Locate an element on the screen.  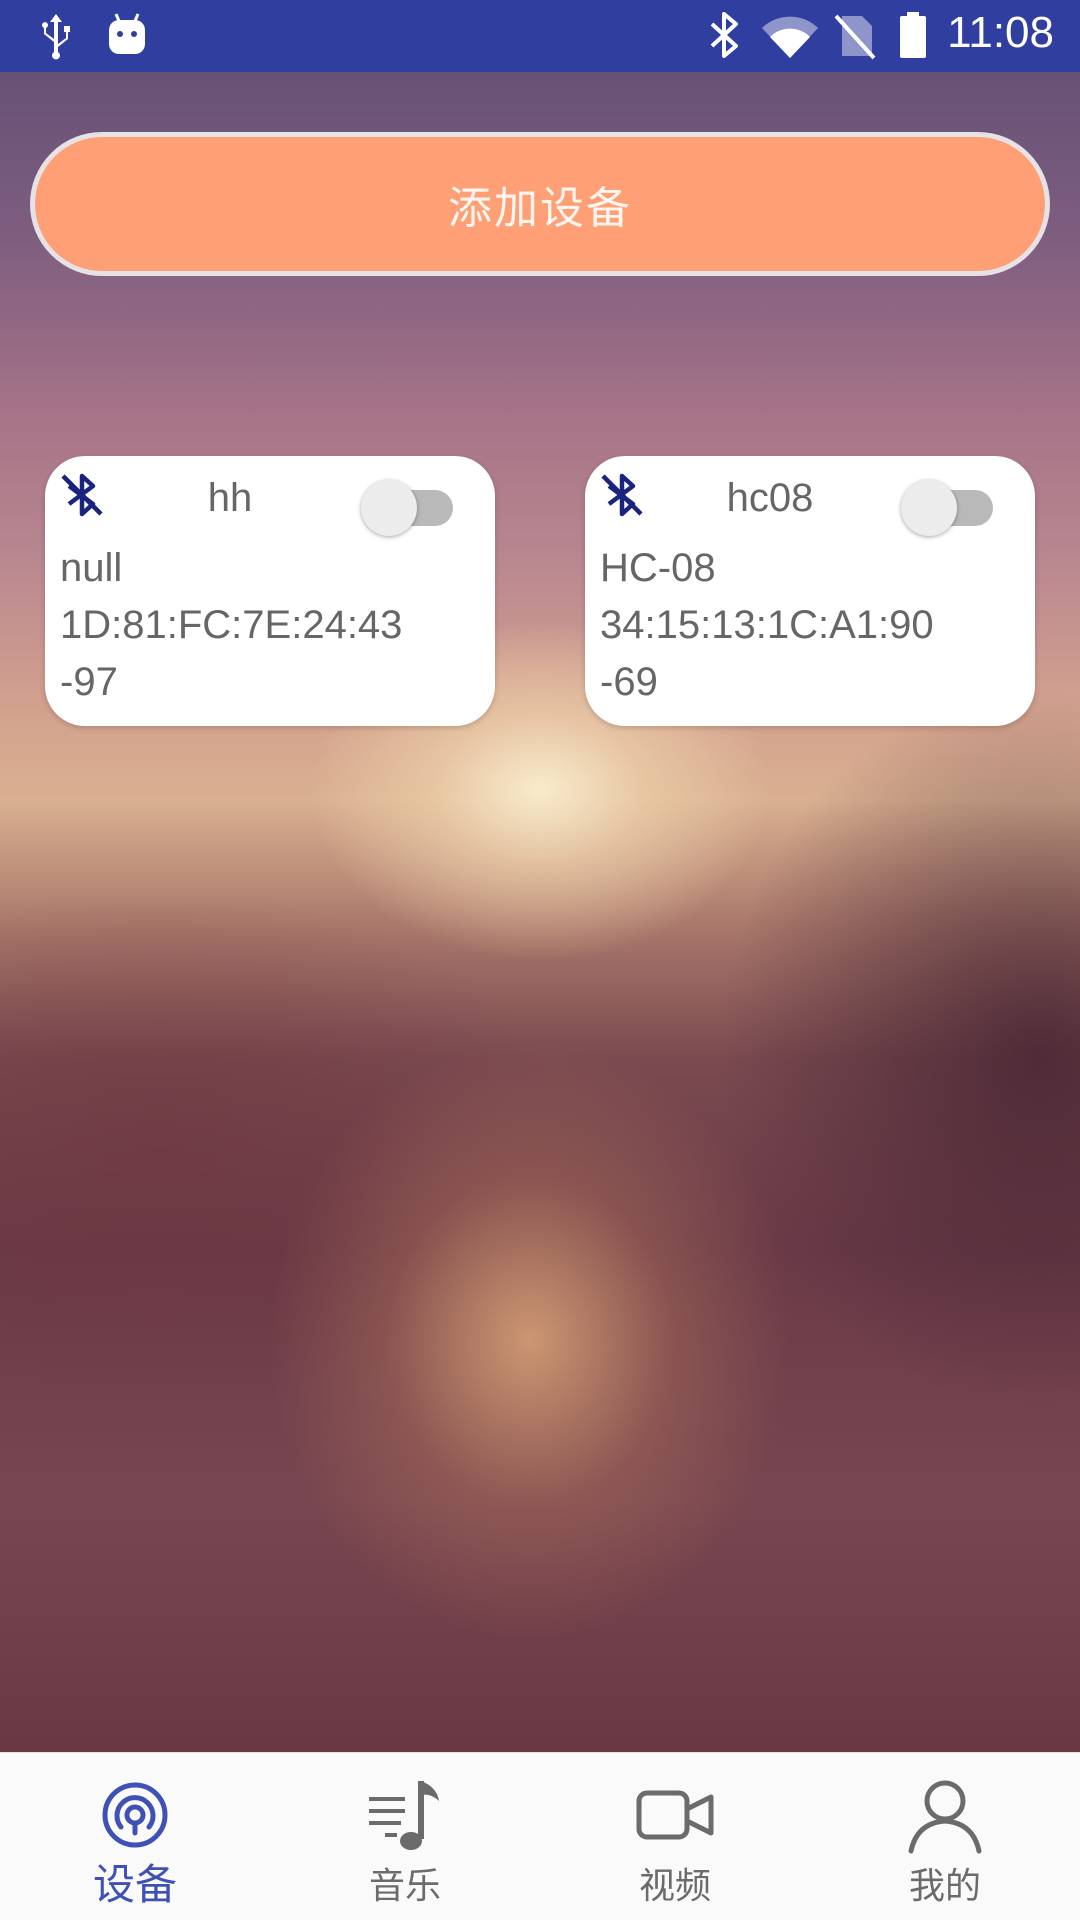
nav-tab-music: 音乐 is located at coordinates (405, 1836).